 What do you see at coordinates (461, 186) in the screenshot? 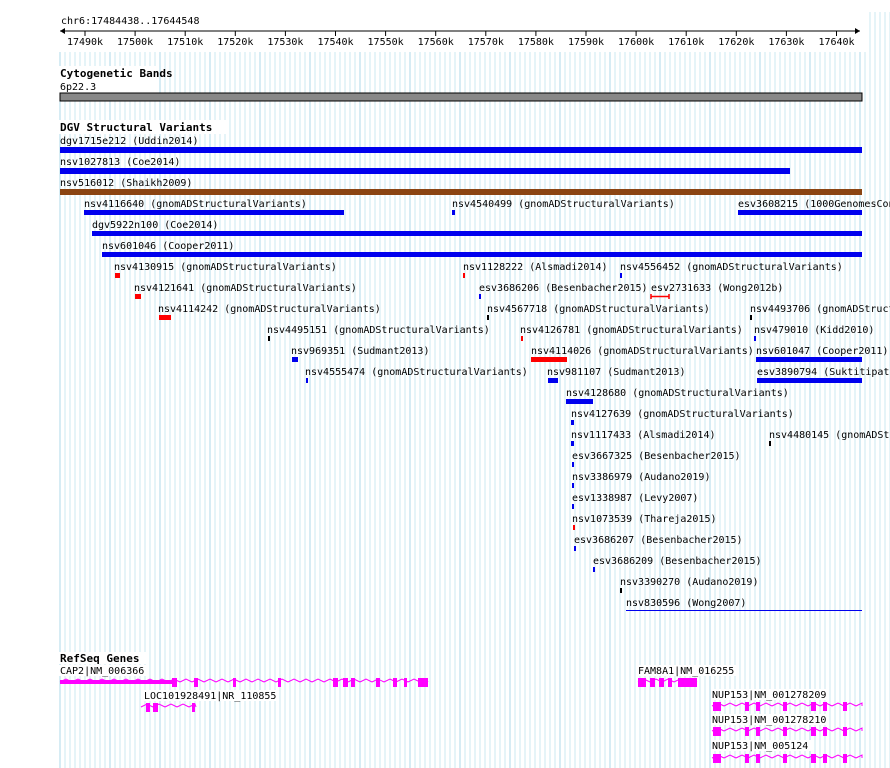
I see `sv-feature-v3: nsv516012 (Shaikh2009)` at bounding box center [461, 186].